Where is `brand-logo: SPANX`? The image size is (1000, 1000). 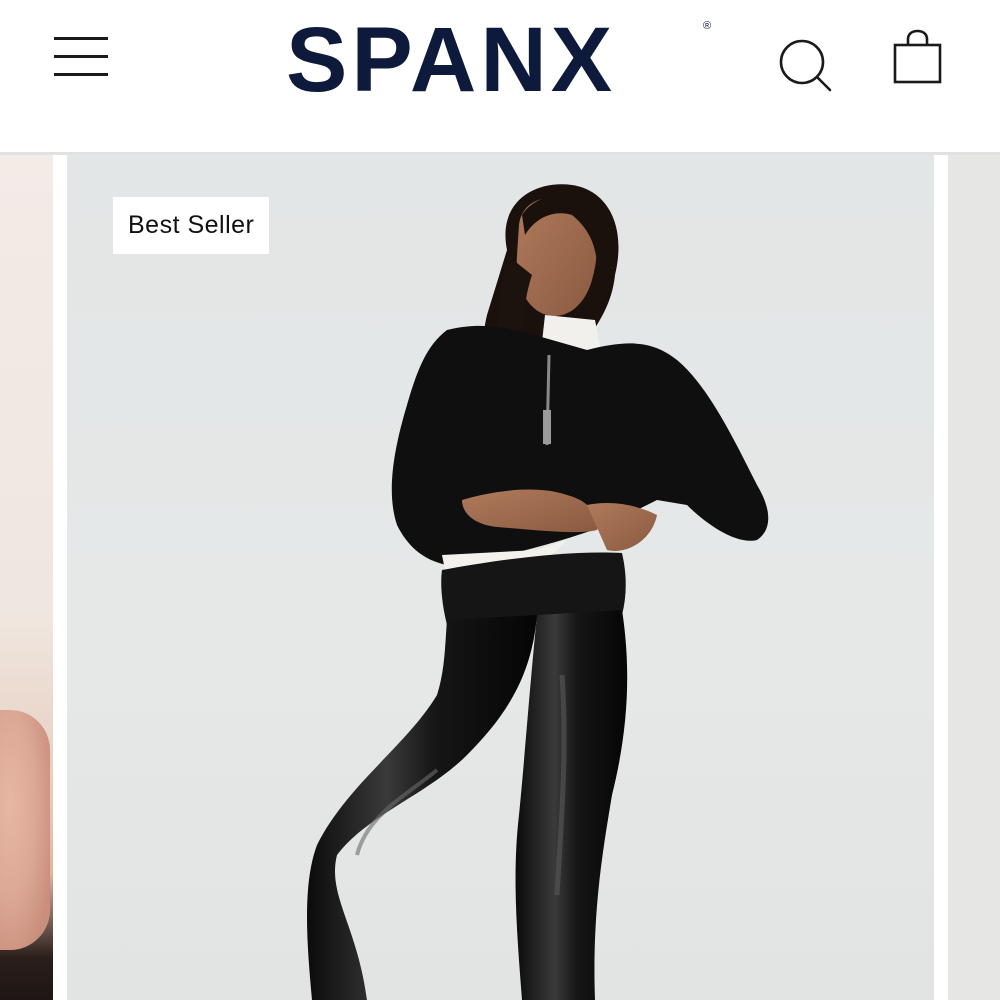 brand-logo: SPANX is located at coordinates (501, 60).